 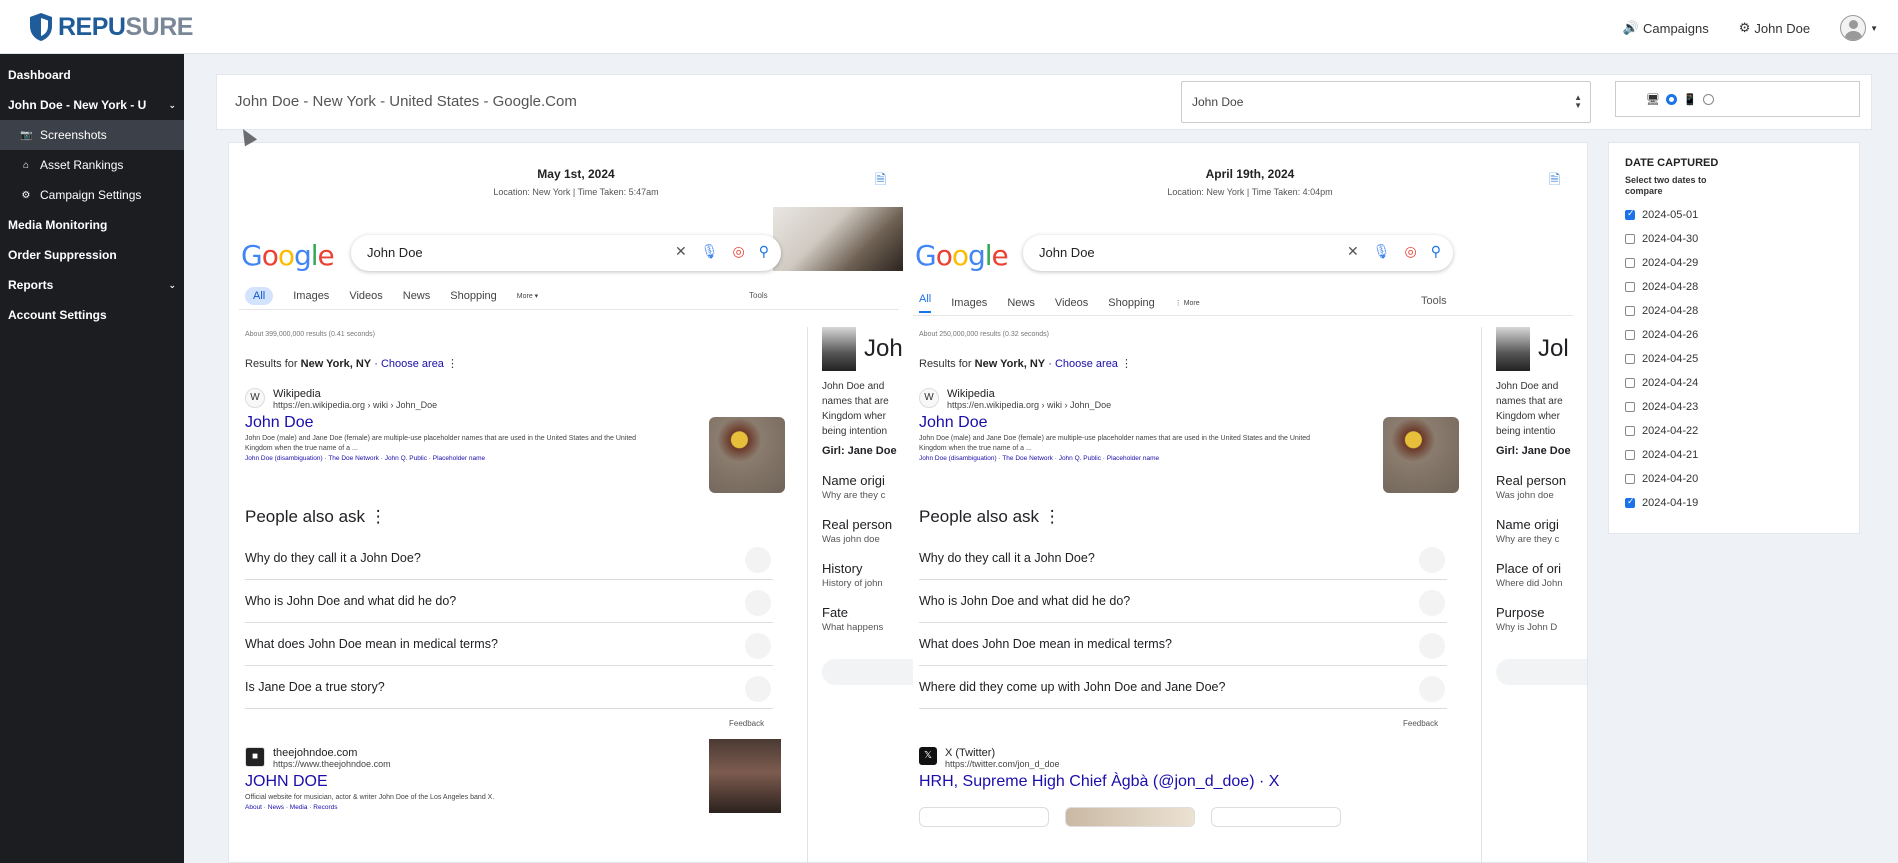 I want to click on sidebar-item-account-settings: Account Settings, so click(x=92, y=315).